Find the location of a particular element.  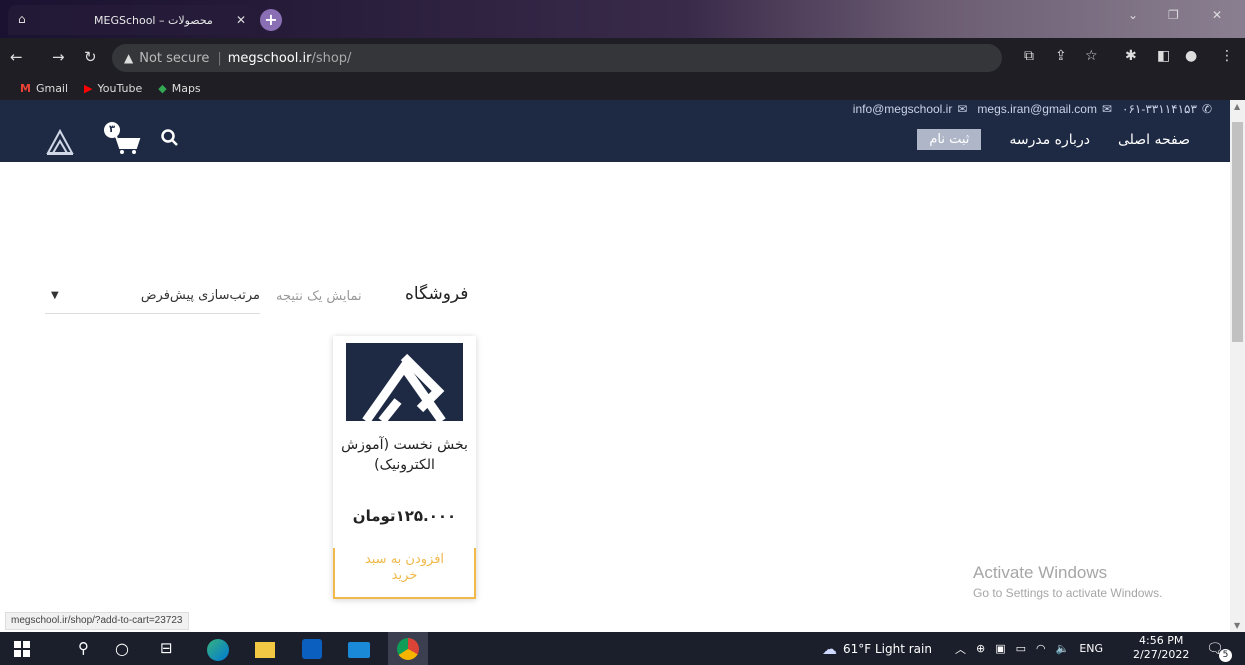

bookmark-label: Maps is located at coordinates (186, 88).